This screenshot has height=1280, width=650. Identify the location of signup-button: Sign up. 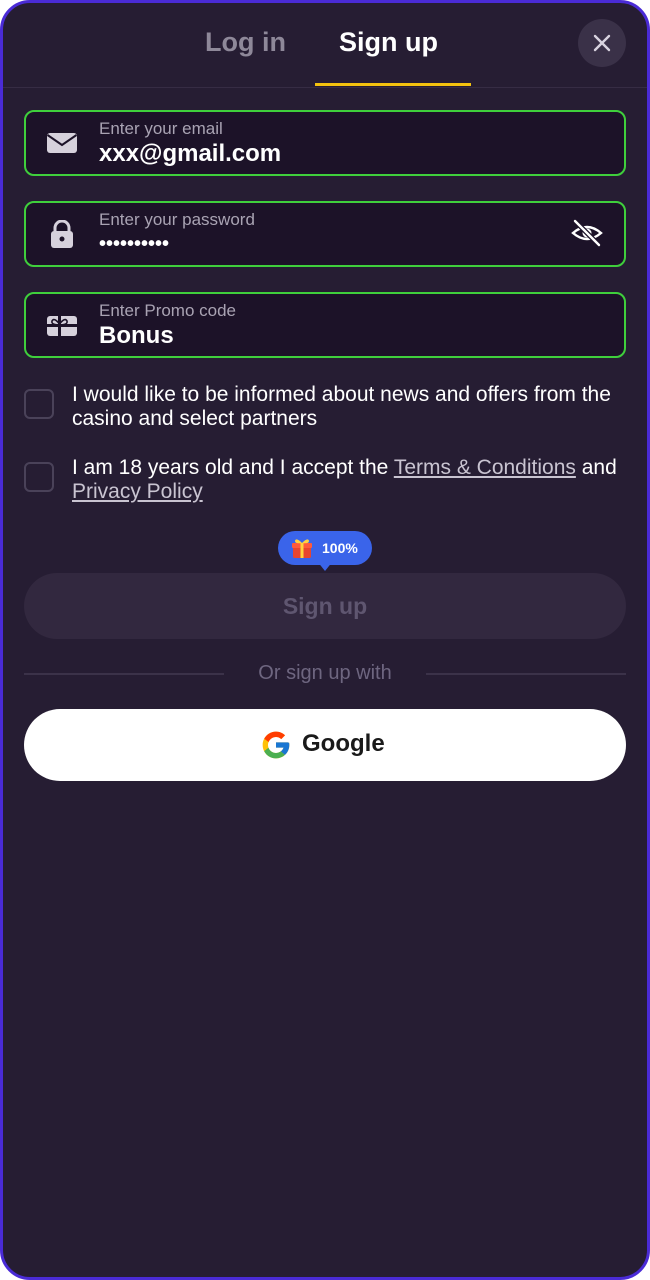
(325, 606).